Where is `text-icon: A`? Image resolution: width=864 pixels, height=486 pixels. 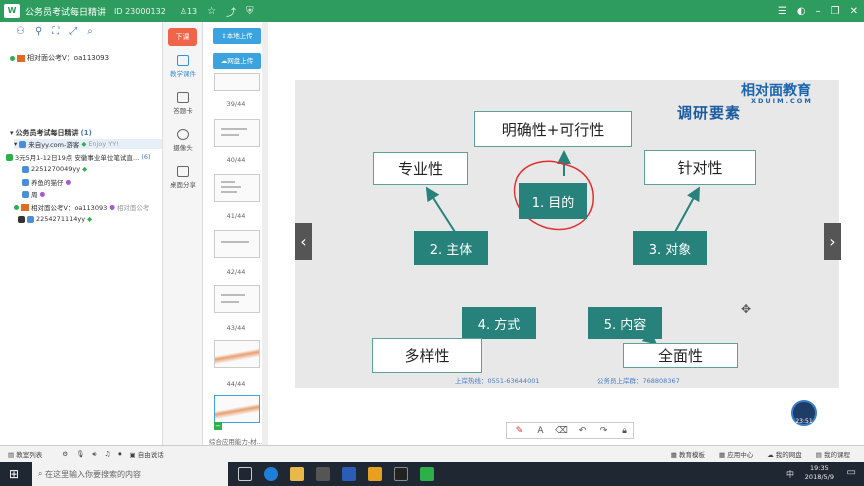
text-icon: A is located at coordinates (540, 431).